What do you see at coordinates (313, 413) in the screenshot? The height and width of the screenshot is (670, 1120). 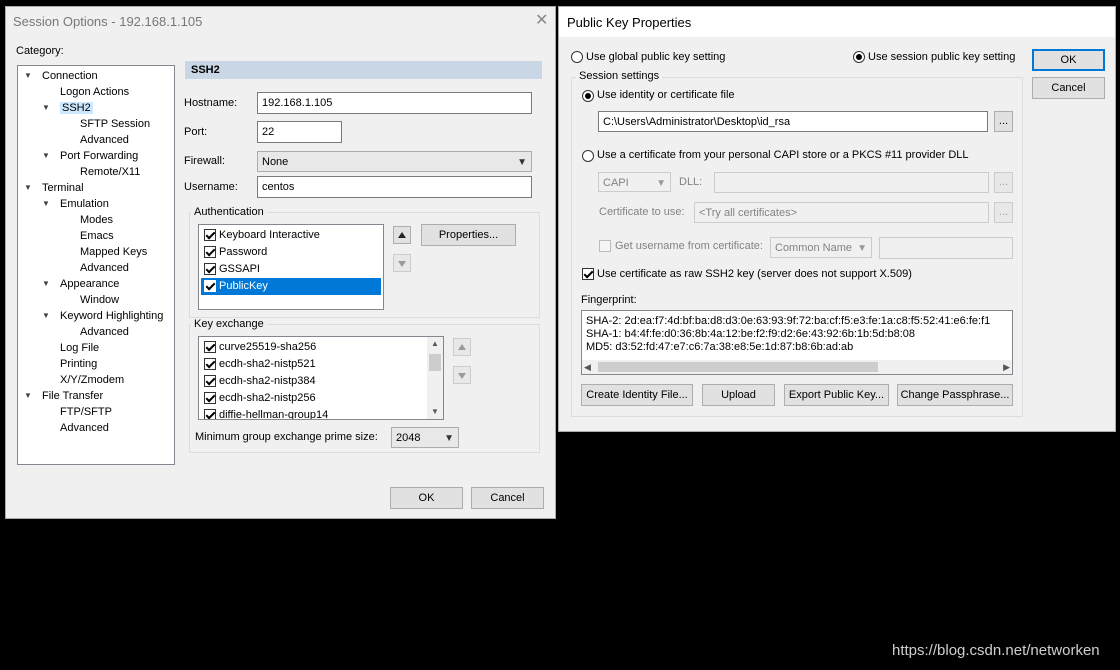 I see `list-item: diffie-hellman-group14` at bounding box center [313, 413].